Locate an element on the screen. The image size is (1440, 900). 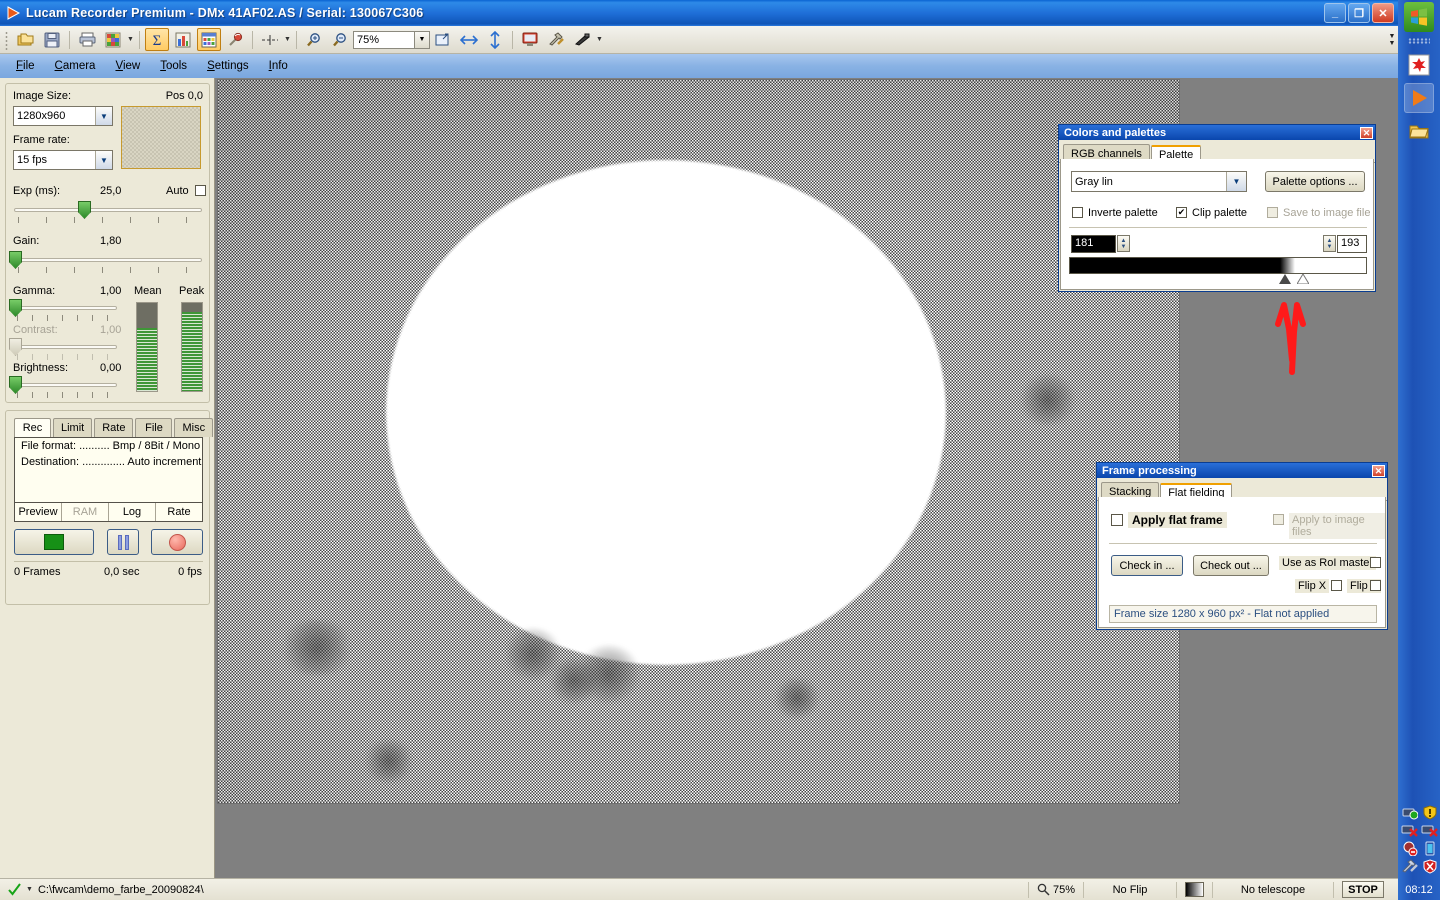
footer-tab-preview: Preview is located at coordinates (38, 512).